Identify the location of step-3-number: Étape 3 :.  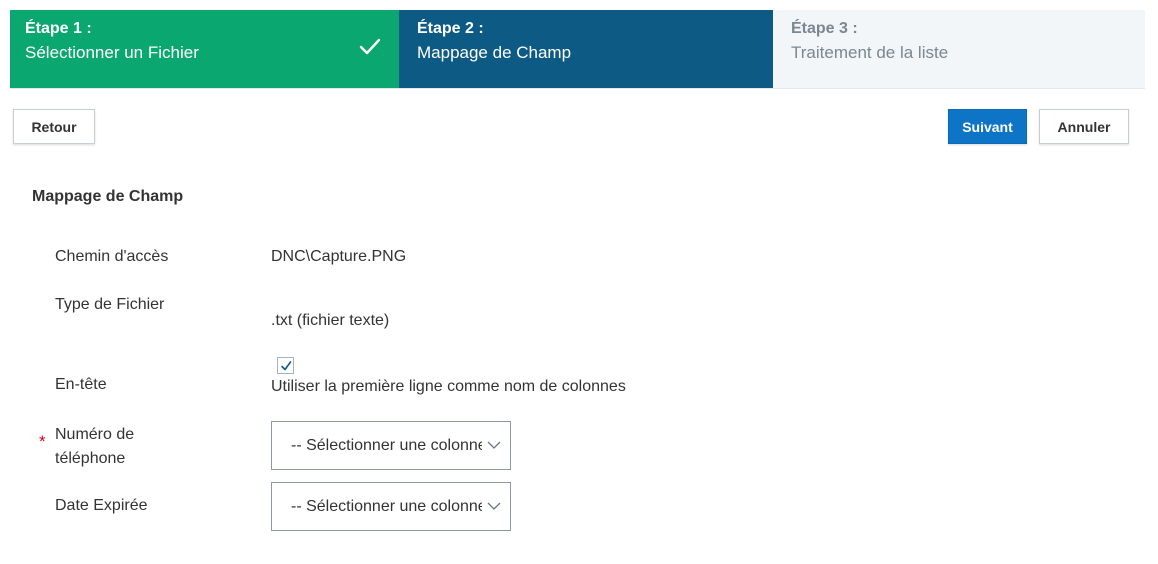
(824, 28).